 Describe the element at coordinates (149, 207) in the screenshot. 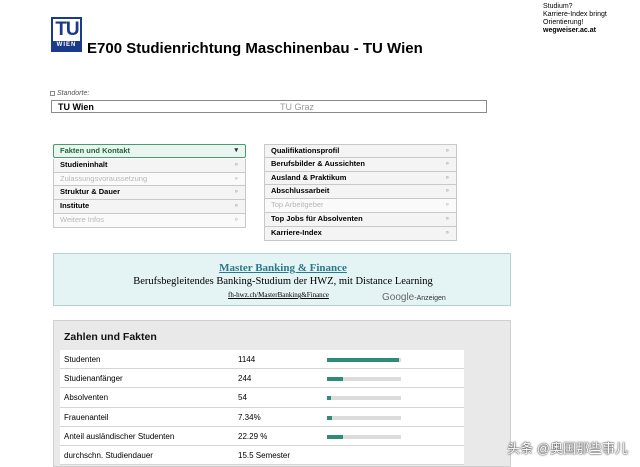

I see `menu-item: Institute »` at that location.